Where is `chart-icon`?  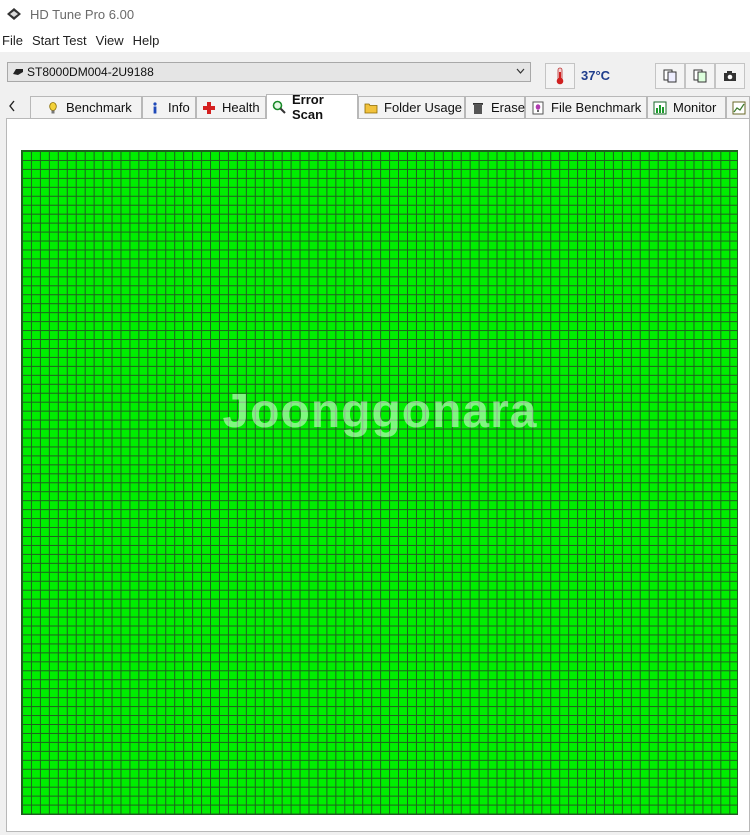 chart-icon is located at coordinates (739, 107).